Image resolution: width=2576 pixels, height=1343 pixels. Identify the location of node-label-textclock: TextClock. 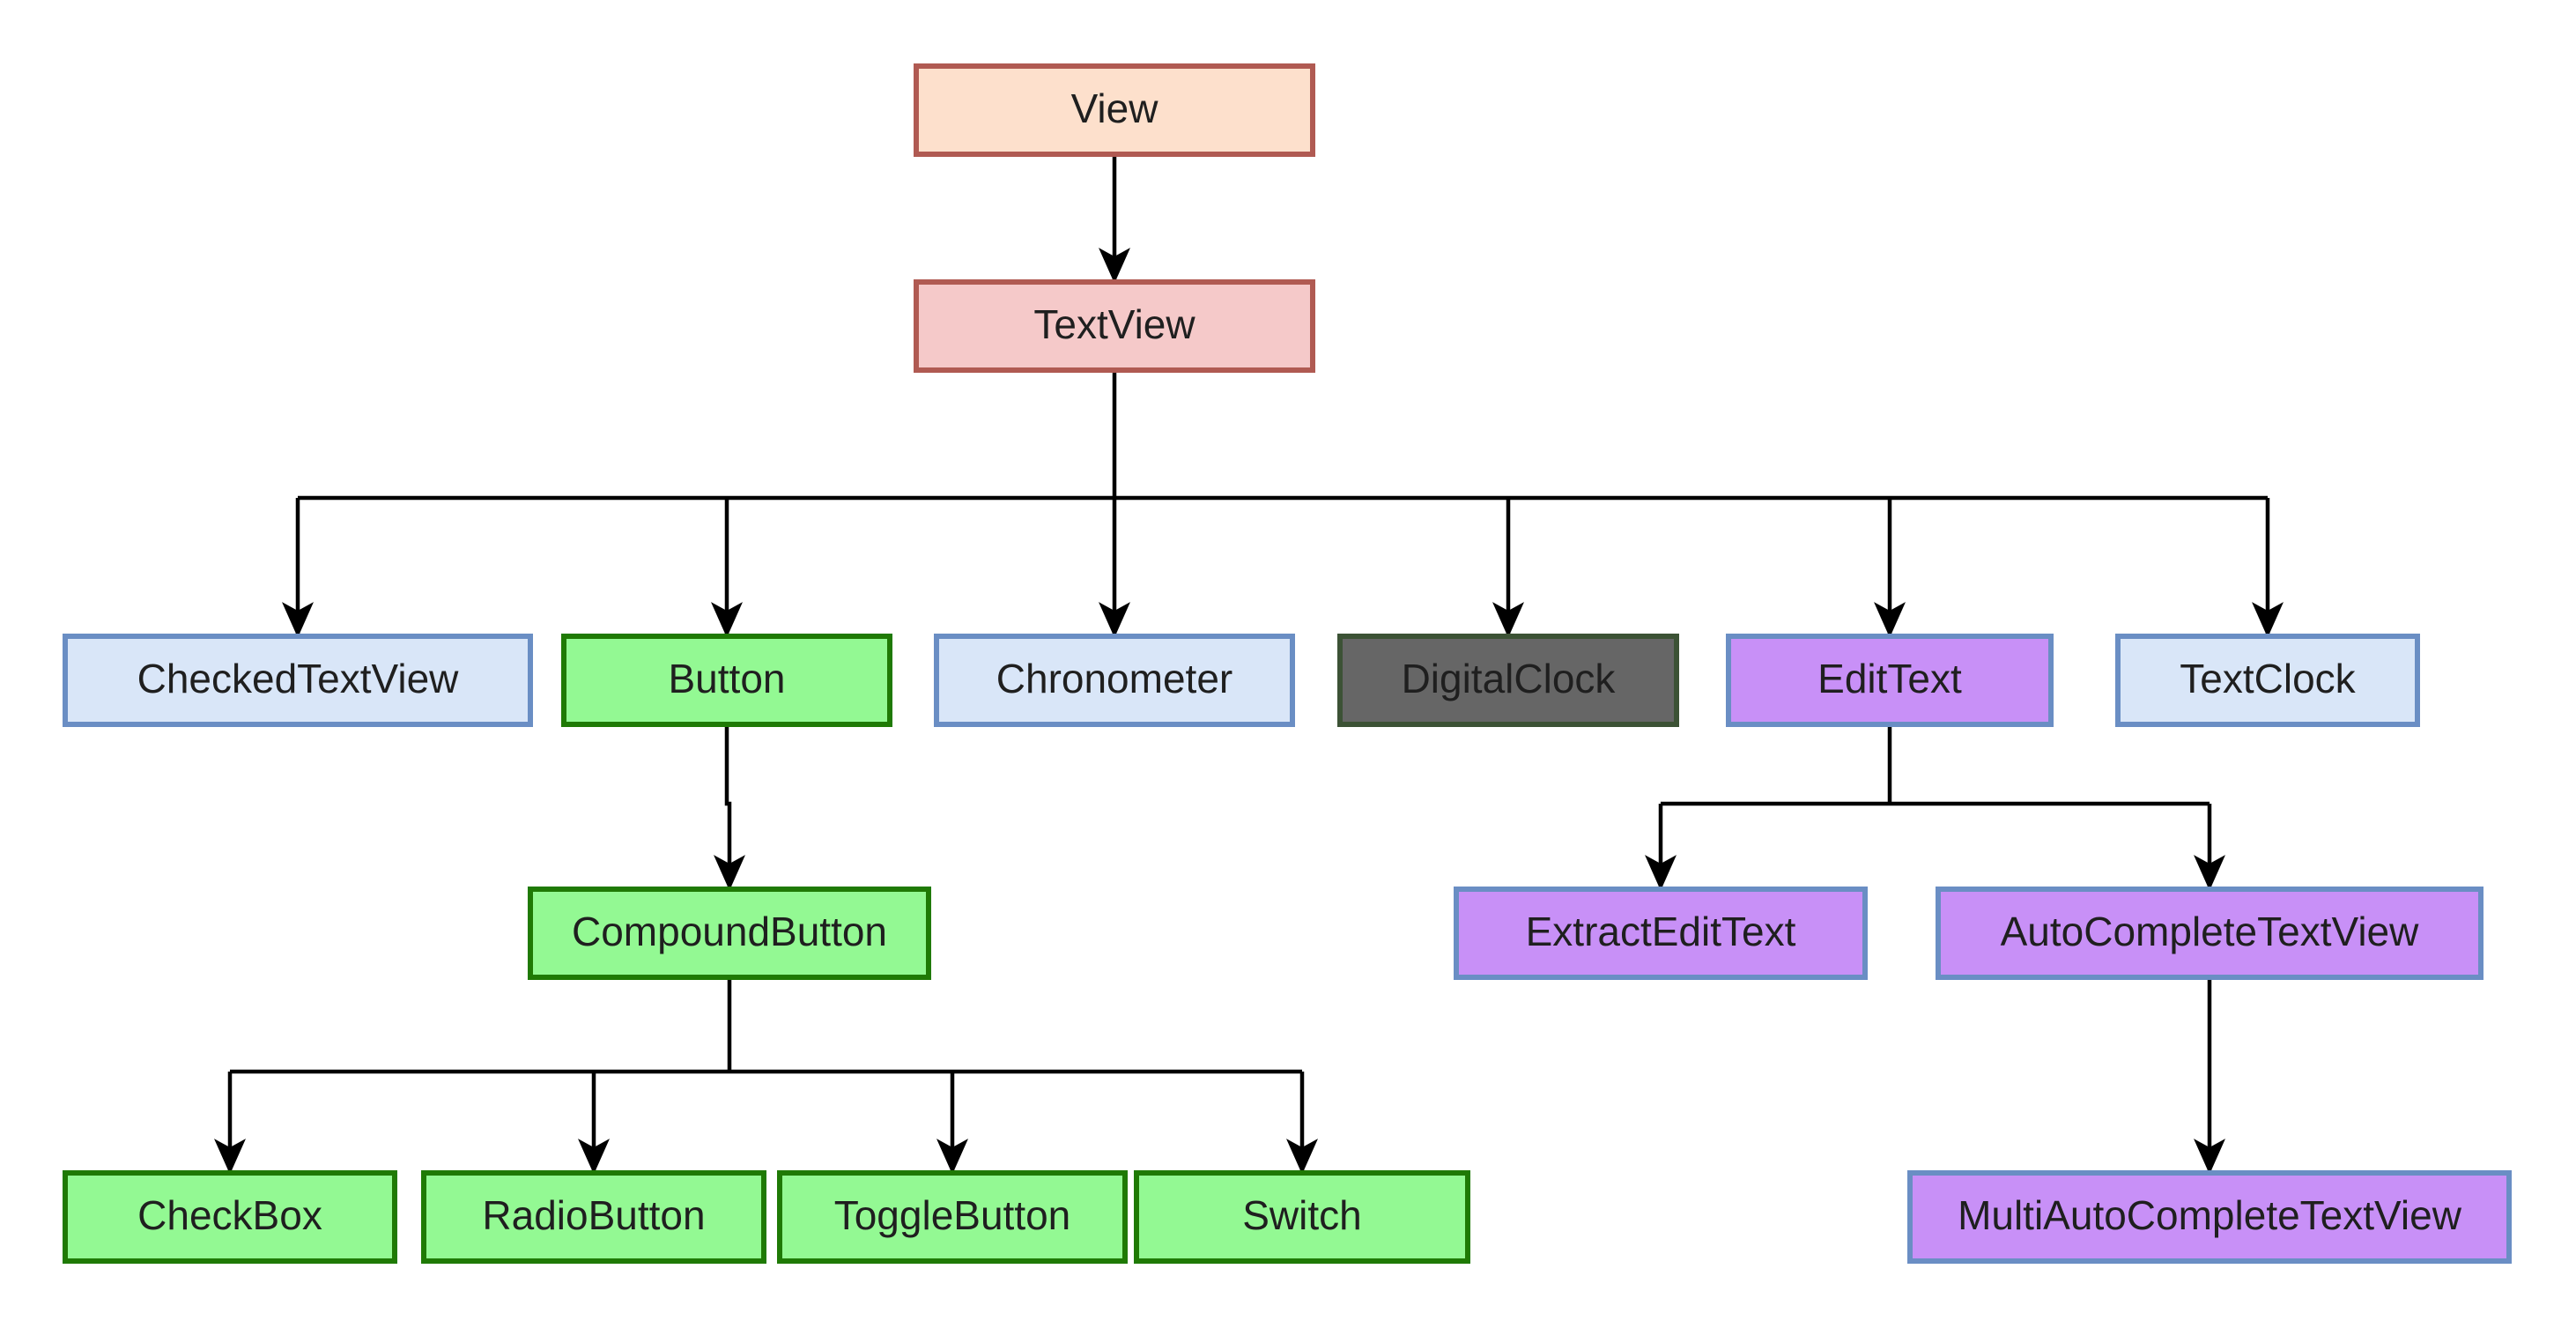
(2268, 678).